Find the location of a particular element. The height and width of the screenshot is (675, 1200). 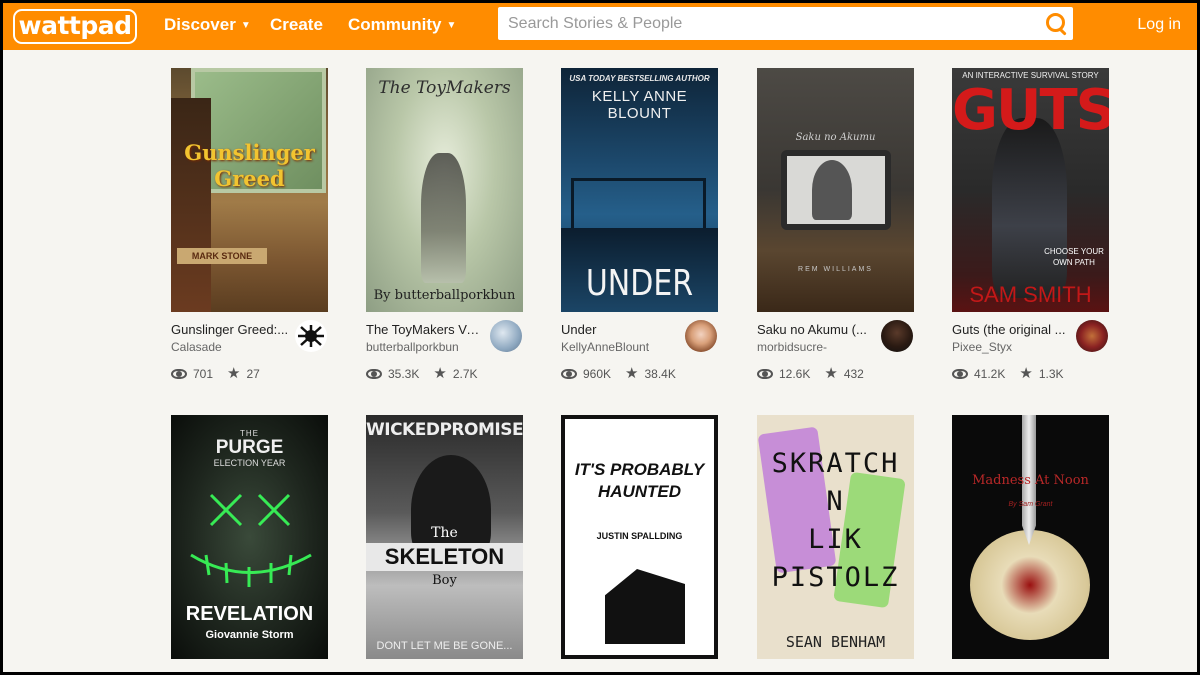

cover-title: Saku no Akumu is located at coordinates (835, 137).